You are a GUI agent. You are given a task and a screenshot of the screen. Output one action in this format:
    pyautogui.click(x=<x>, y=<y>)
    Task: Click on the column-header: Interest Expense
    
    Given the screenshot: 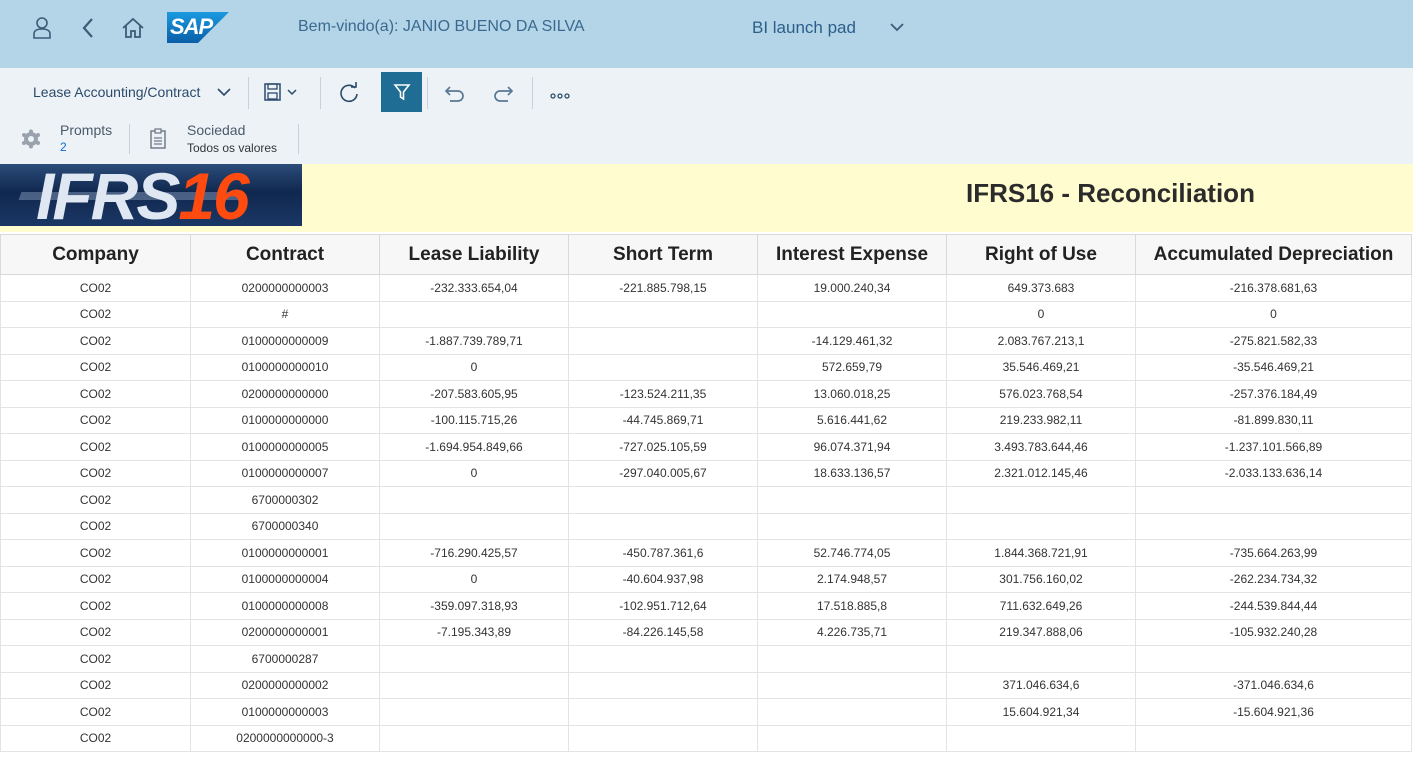 What is the action you would take?
    pyautogui.click(x=852, y=254)
    